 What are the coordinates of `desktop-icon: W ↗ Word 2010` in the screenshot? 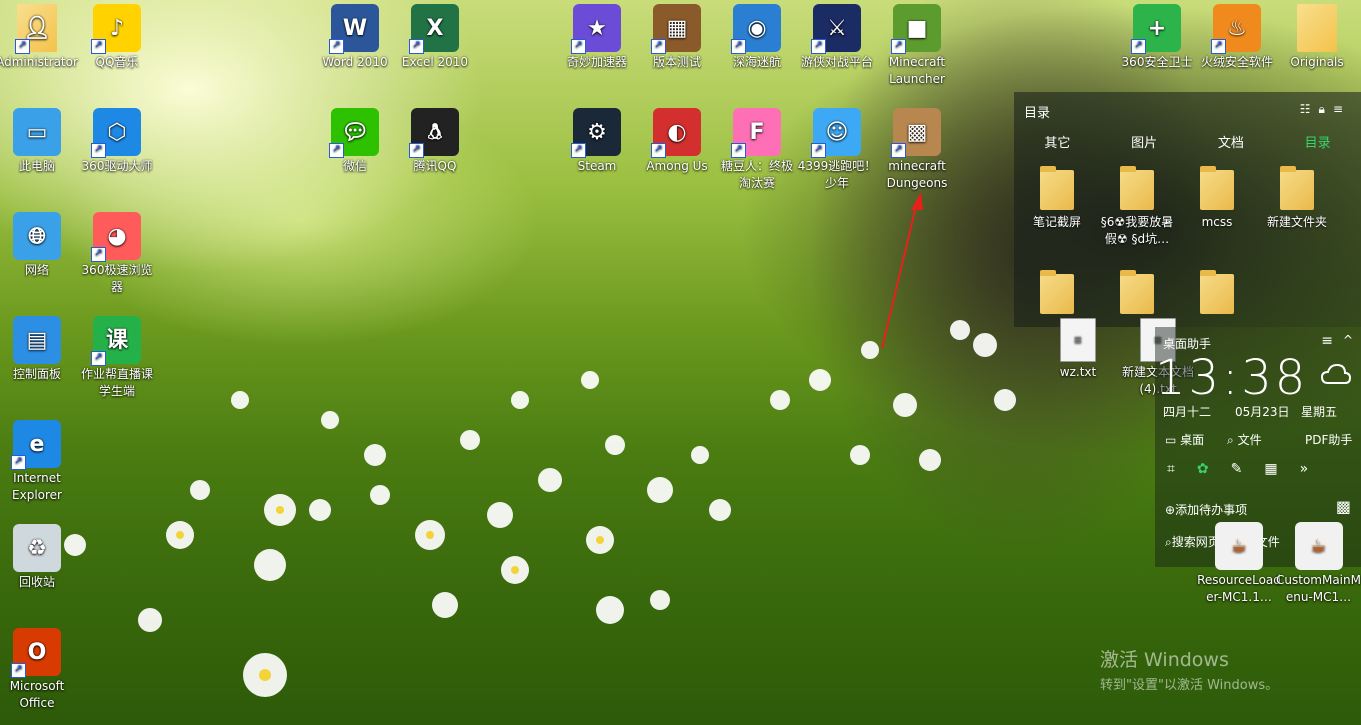 It's located at (355, 37).